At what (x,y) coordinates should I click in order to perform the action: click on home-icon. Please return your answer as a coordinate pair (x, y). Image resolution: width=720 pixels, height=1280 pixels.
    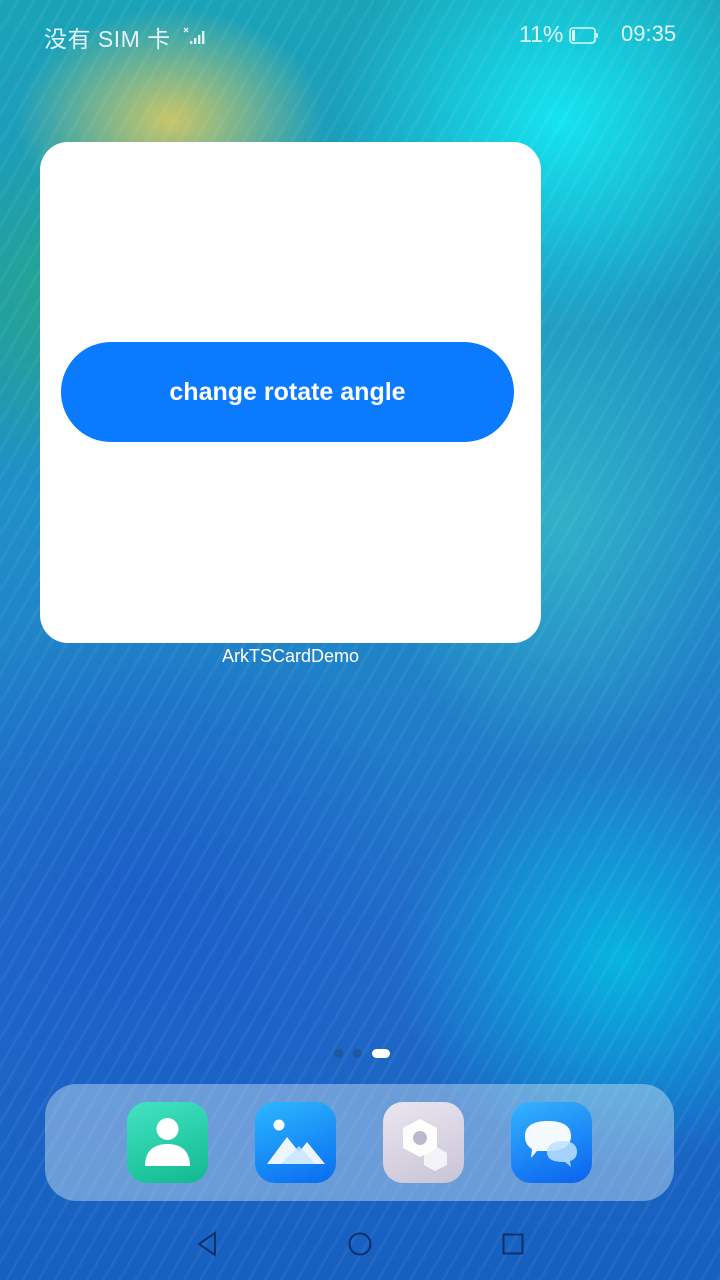
    Looking at the image, I should click on (360, 1244).